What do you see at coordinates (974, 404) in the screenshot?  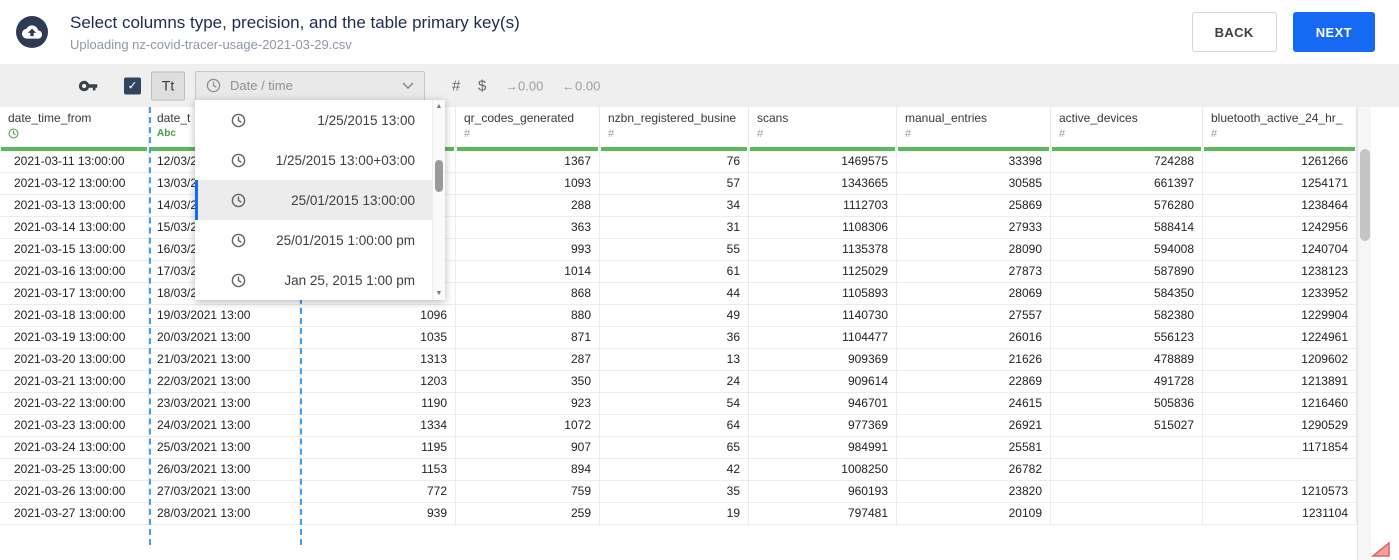 I see `table-cell: 24615` at bounding box center [974, 404].